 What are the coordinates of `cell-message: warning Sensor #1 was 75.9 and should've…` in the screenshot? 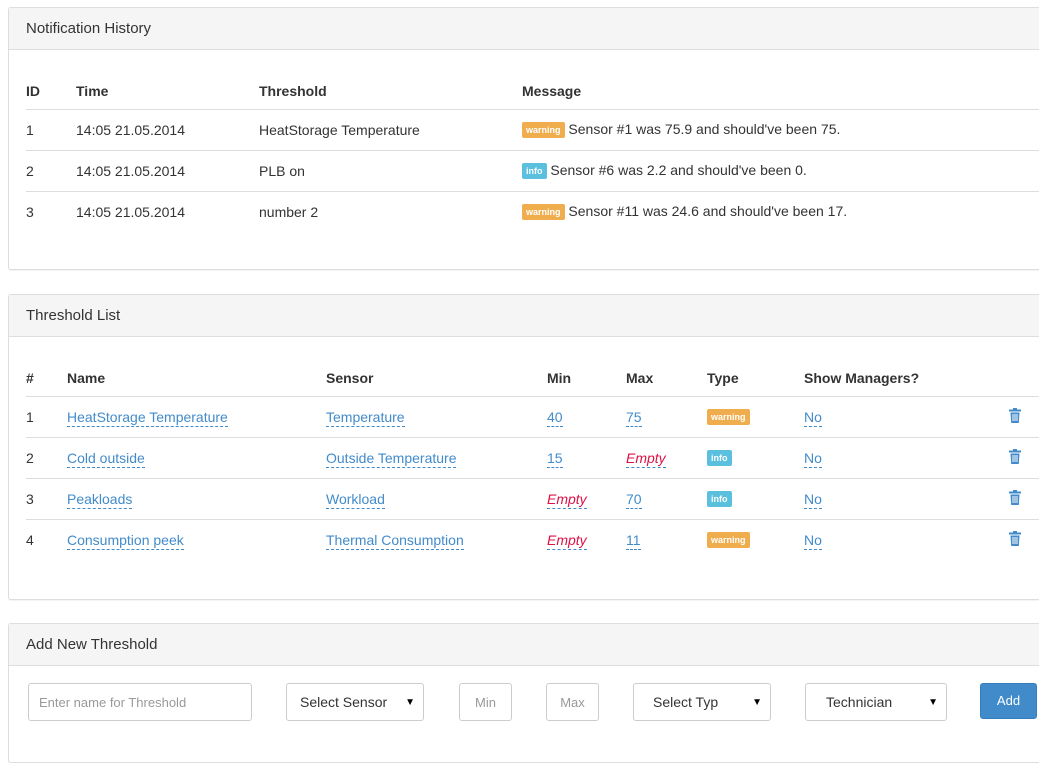 It's located at (780, 129).